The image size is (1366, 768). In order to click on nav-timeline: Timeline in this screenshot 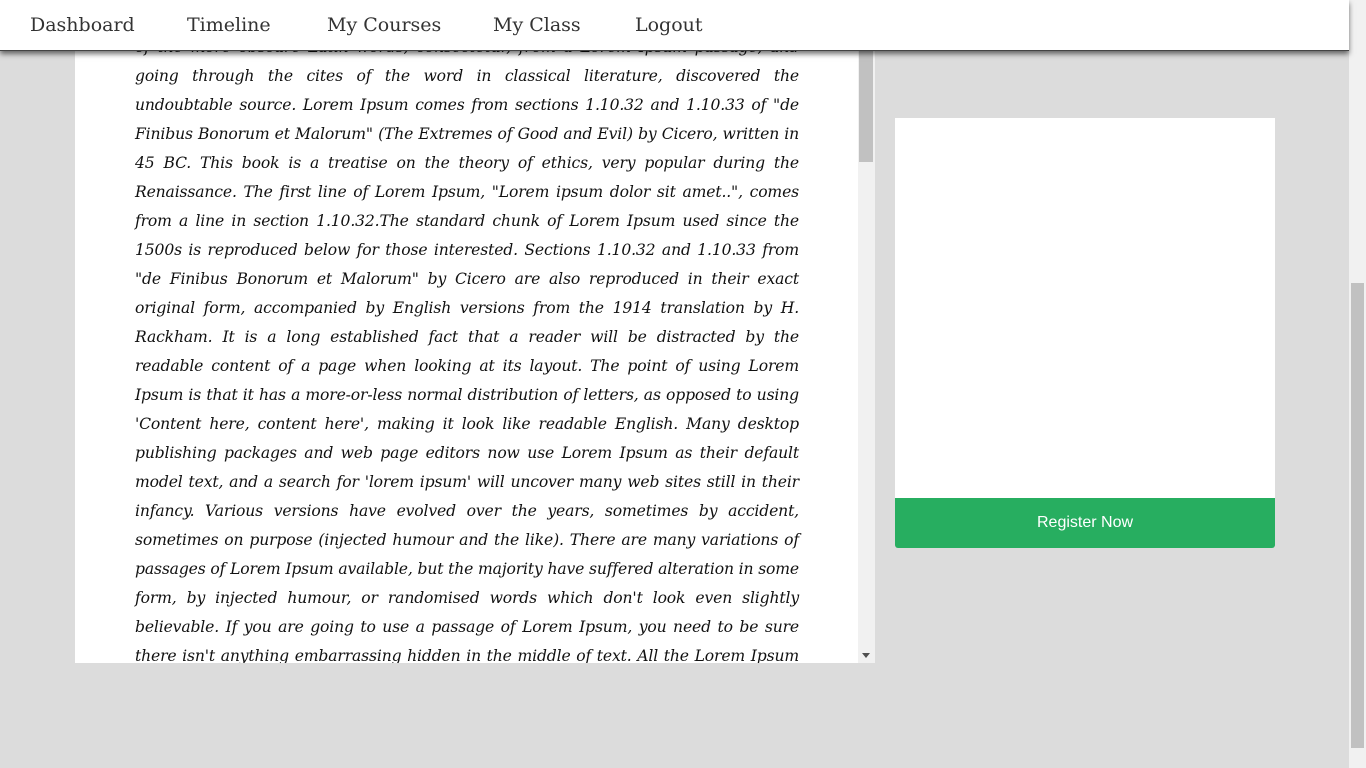, I will do `click(229, 25)`.